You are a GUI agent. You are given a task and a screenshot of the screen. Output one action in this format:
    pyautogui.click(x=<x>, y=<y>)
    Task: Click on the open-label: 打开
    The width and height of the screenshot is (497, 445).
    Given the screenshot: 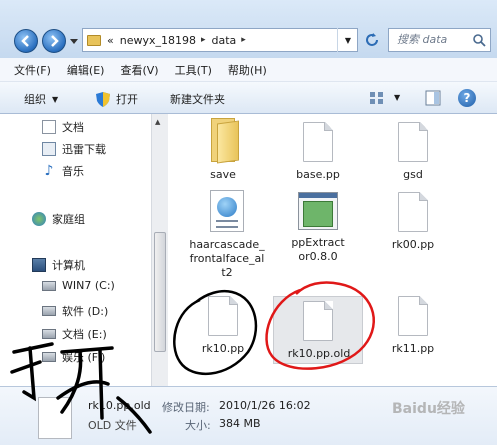 What is the action you would take?
    pyautogui.click(x=127, y=99)
    